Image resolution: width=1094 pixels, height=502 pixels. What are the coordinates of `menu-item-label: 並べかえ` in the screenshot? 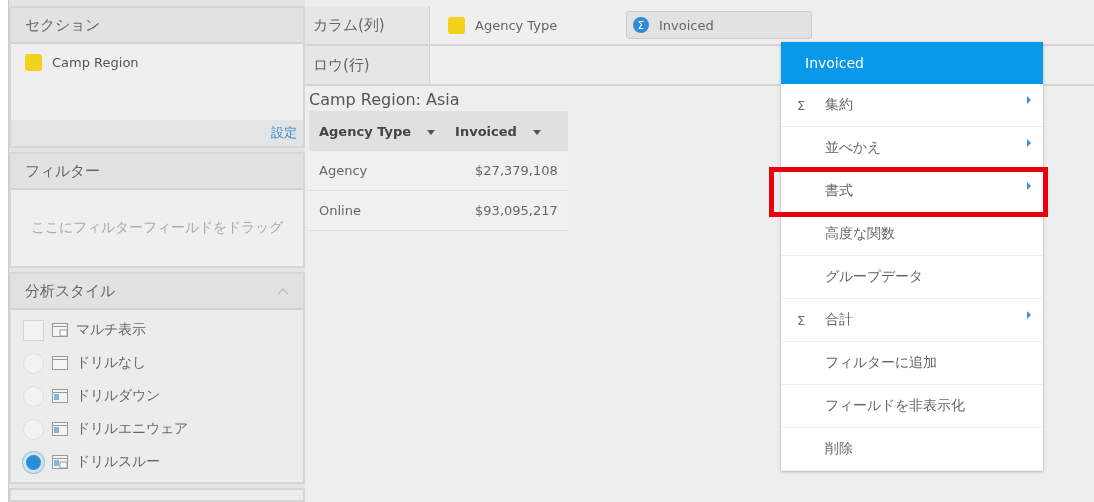 It's located at (853, 148).